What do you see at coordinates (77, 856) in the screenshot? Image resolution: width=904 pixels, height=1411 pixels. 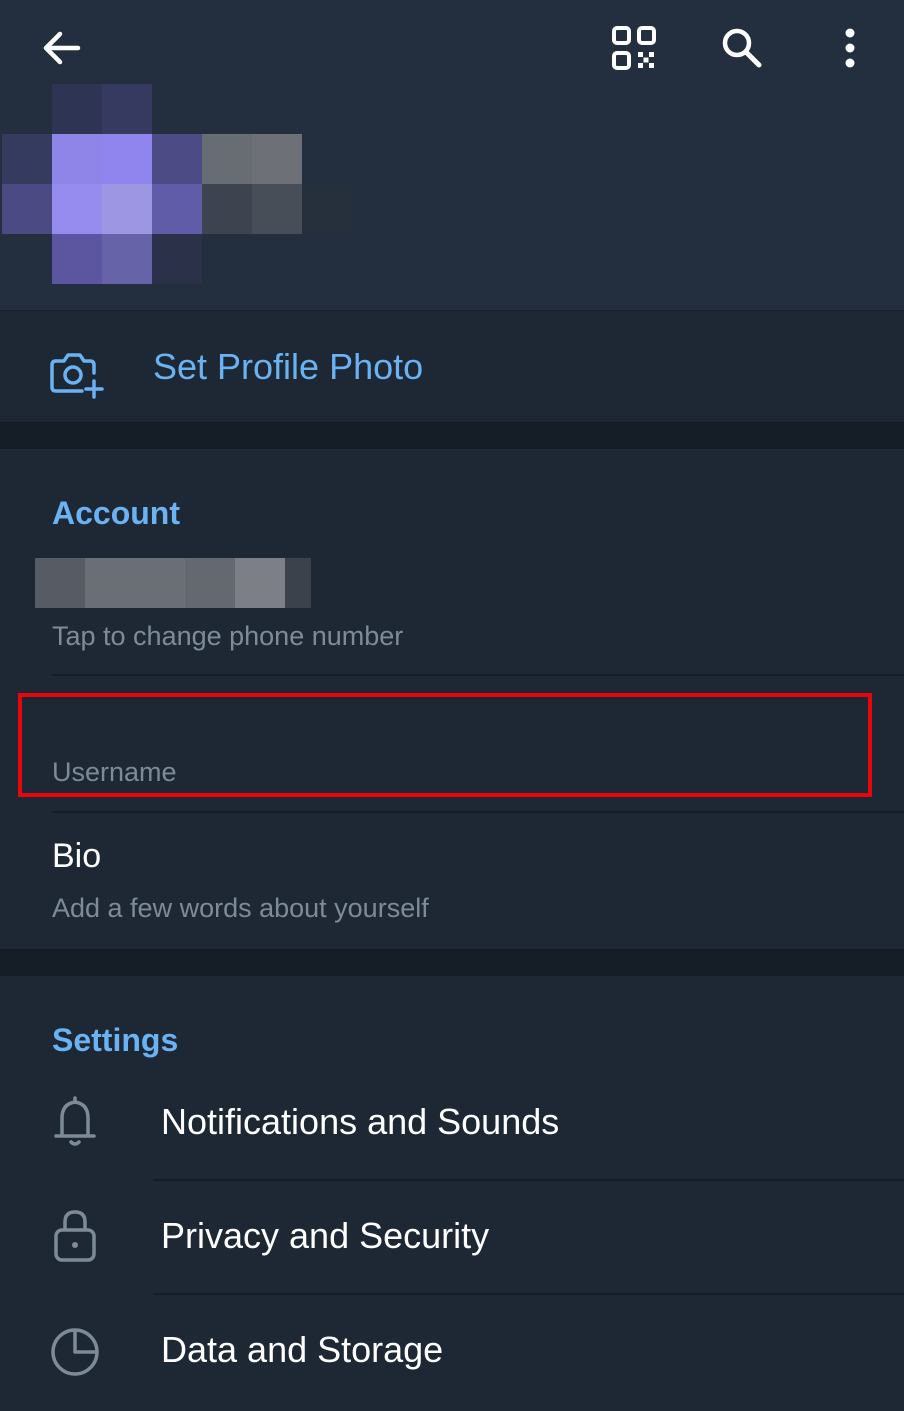 I see `bio-title: Bio` at bounding box center [77, 856].